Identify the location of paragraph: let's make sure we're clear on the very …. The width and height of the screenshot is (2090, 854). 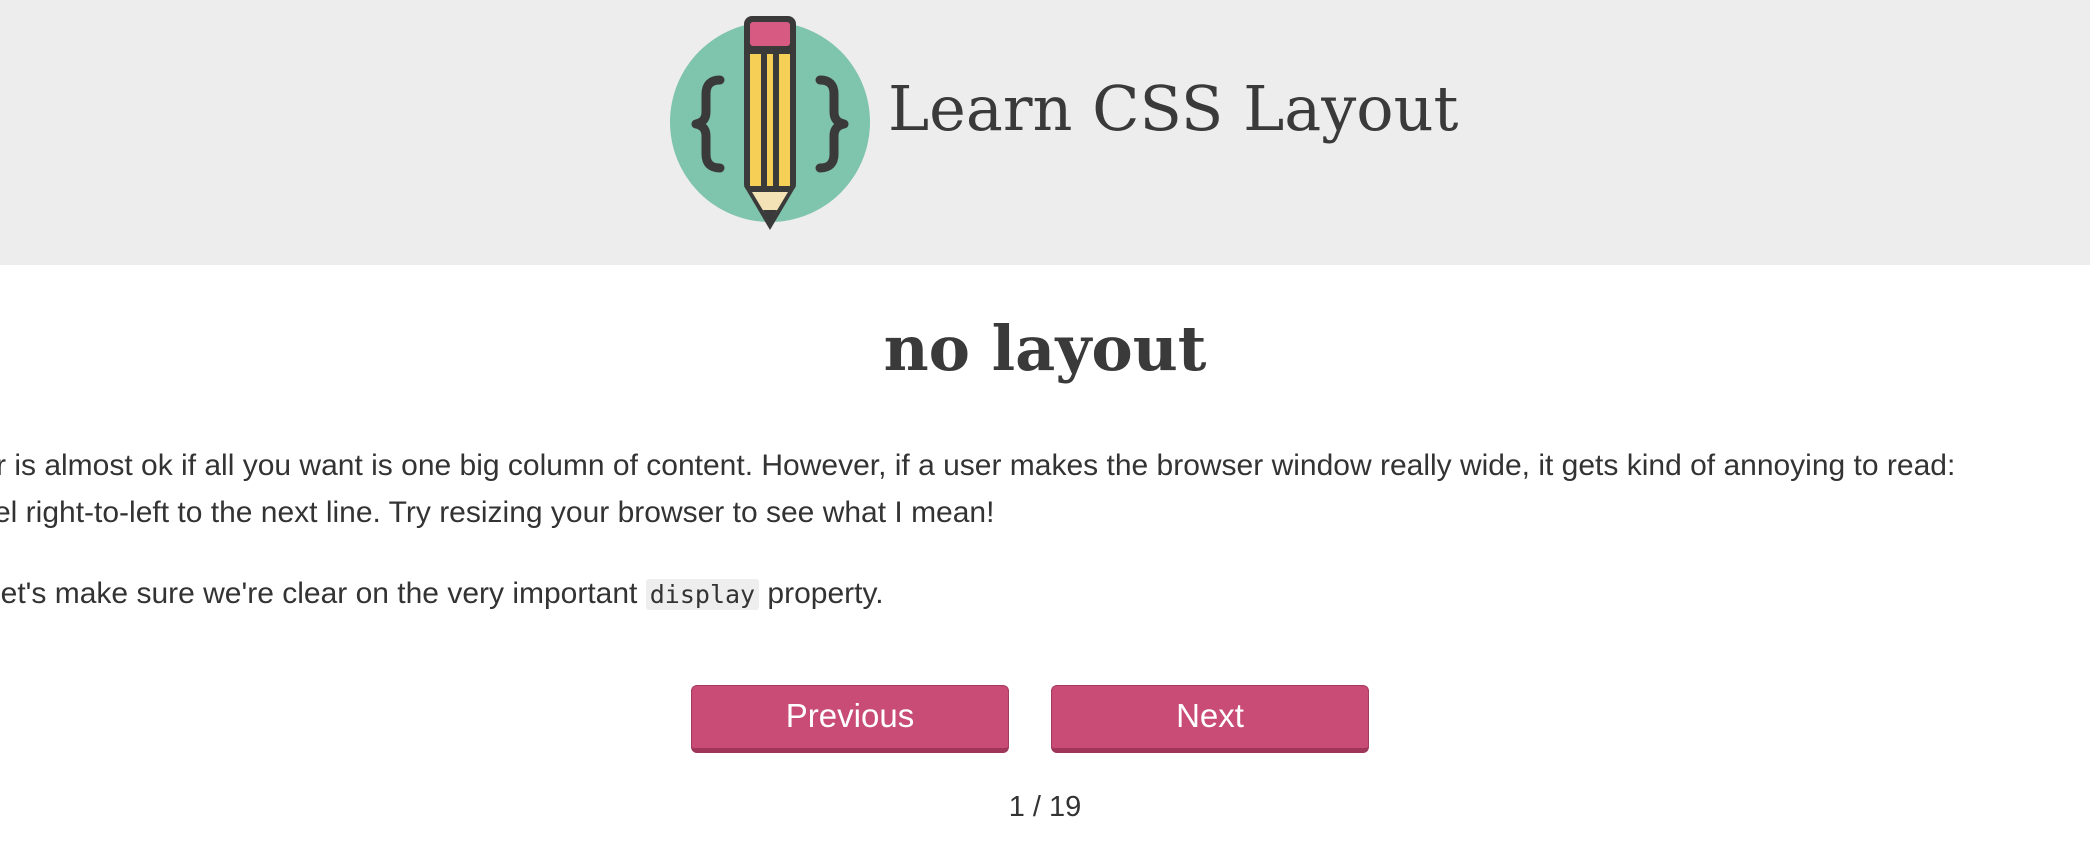
(442, 593).